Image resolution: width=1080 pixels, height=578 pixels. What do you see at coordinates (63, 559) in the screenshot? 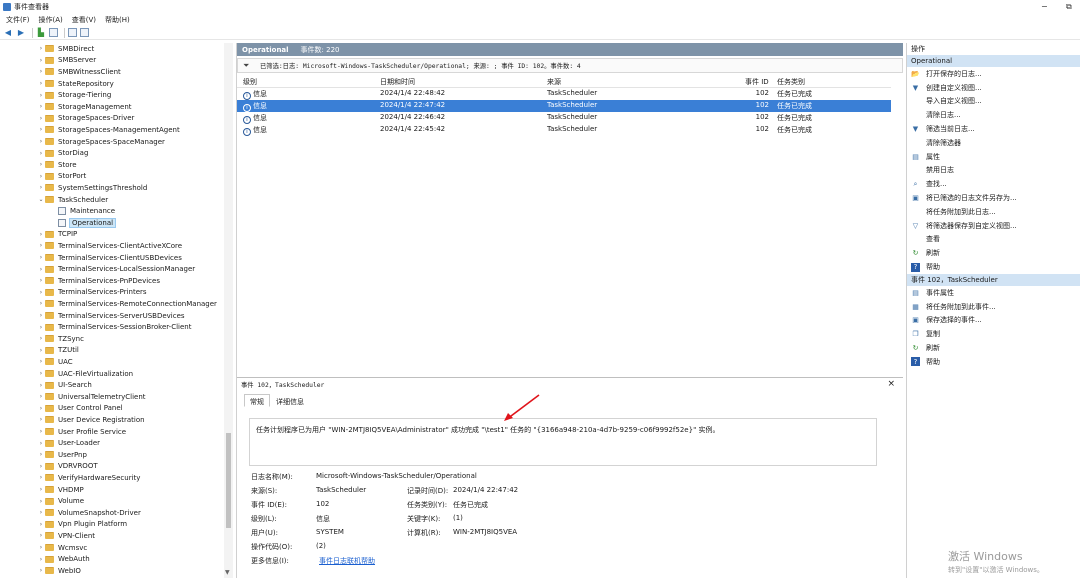
I see `tree-item: › WebAuth` at bounding box center [63, 559].